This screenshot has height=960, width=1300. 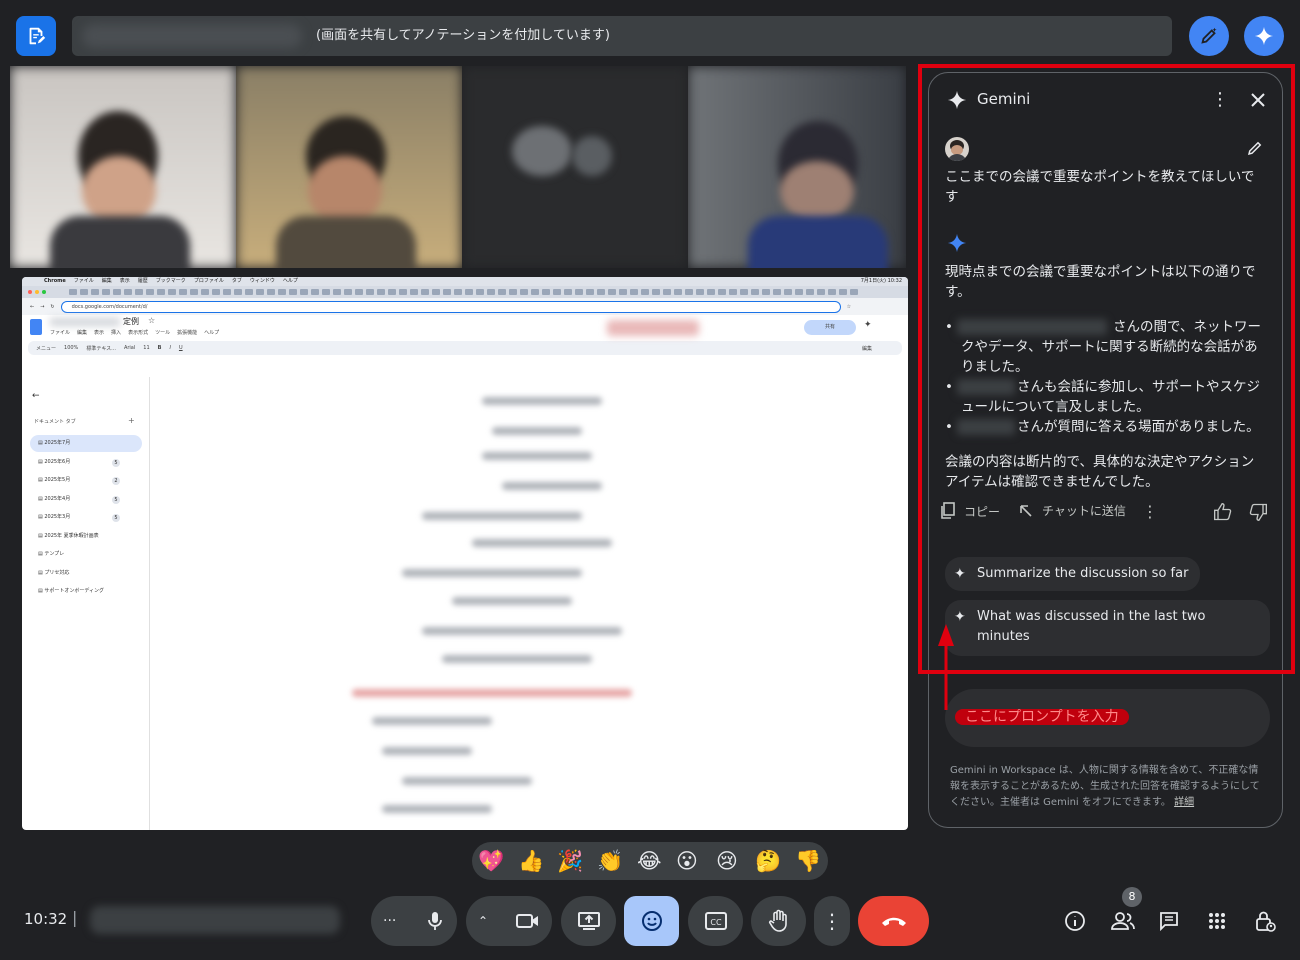 I want to click on info-icon, so click(x=1075, y=921).